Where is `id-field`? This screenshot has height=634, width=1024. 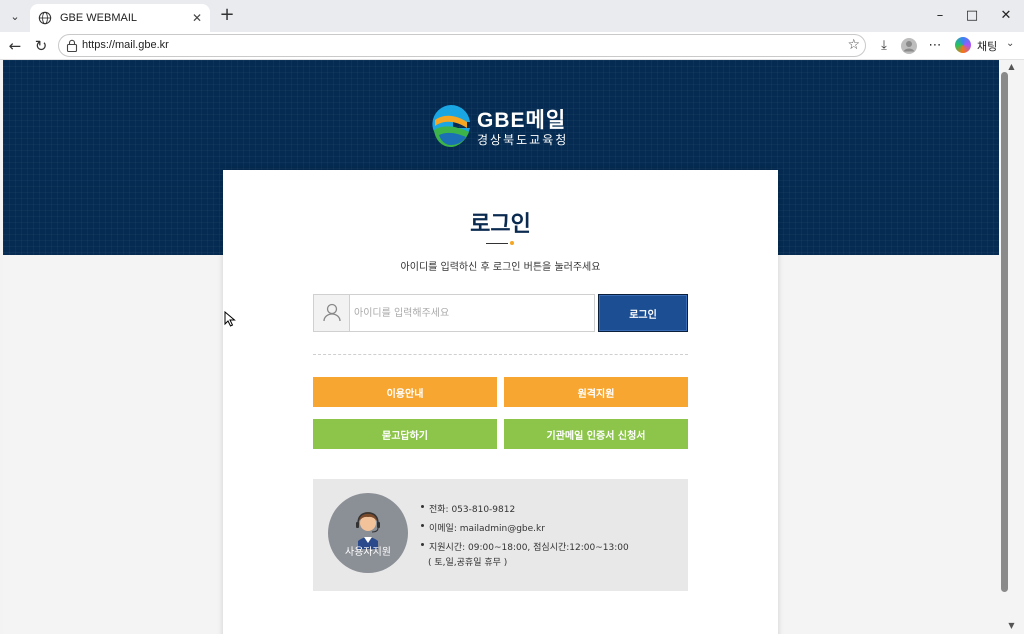 id-field is located at coordinates (454, 313).